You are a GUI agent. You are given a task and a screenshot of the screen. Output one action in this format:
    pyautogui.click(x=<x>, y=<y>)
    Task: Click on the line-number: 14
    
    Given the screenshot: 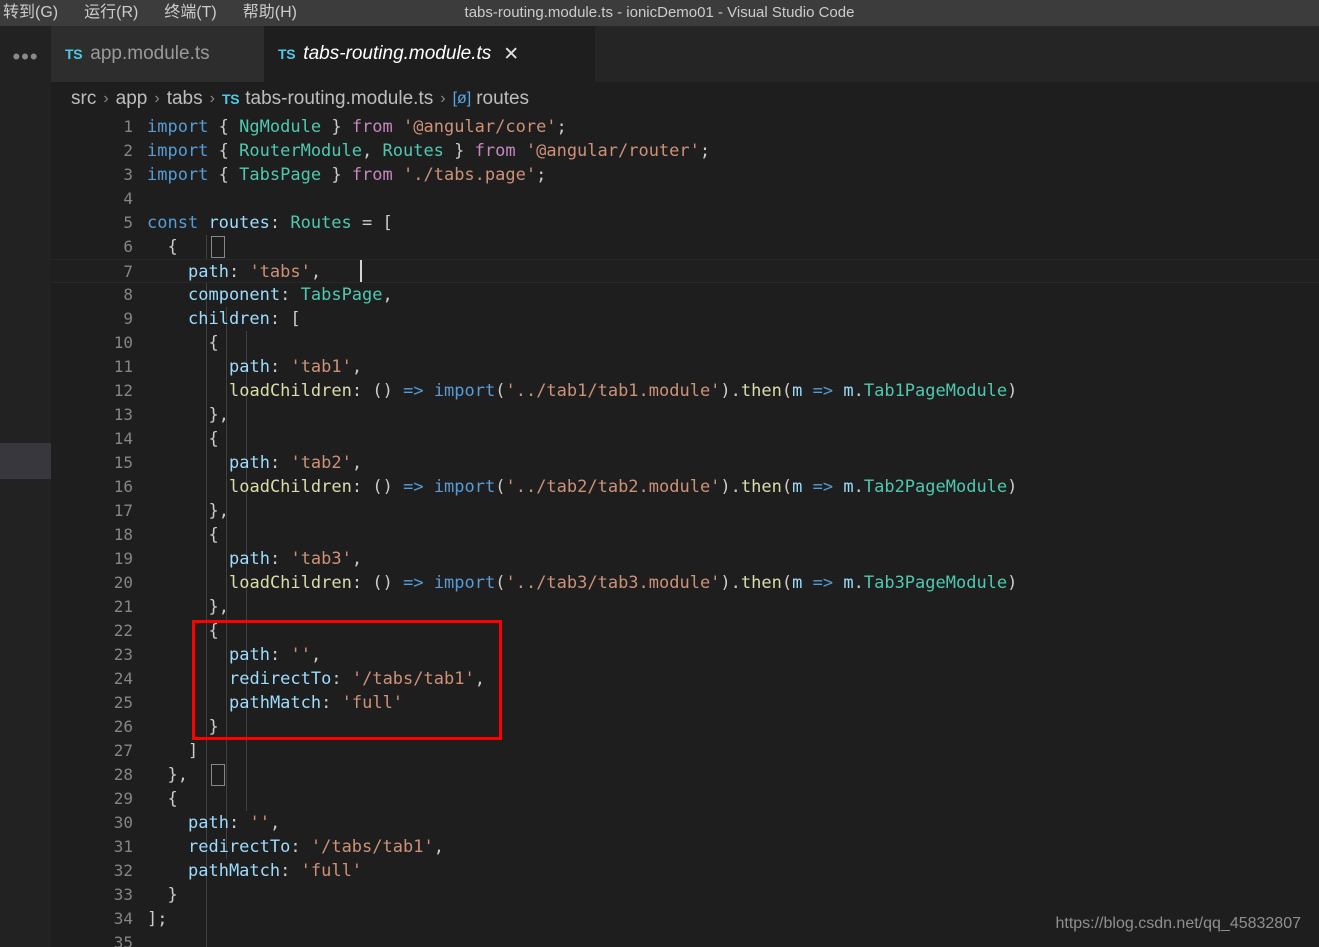 What is the action you would take?
    pyautogui.click(x=123, y=438)
    